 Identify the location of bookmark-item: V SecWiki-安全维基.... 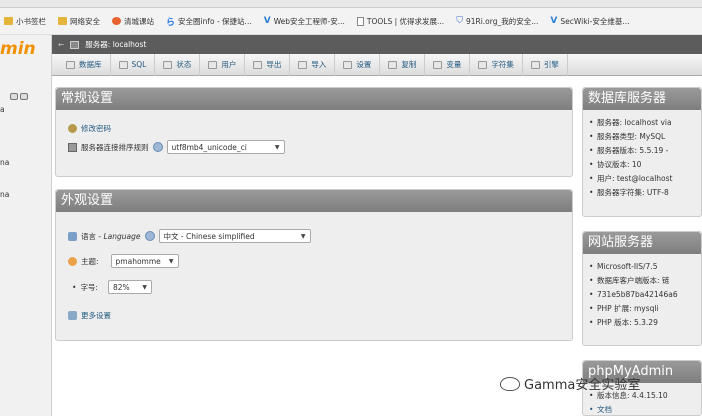
(589, 21).